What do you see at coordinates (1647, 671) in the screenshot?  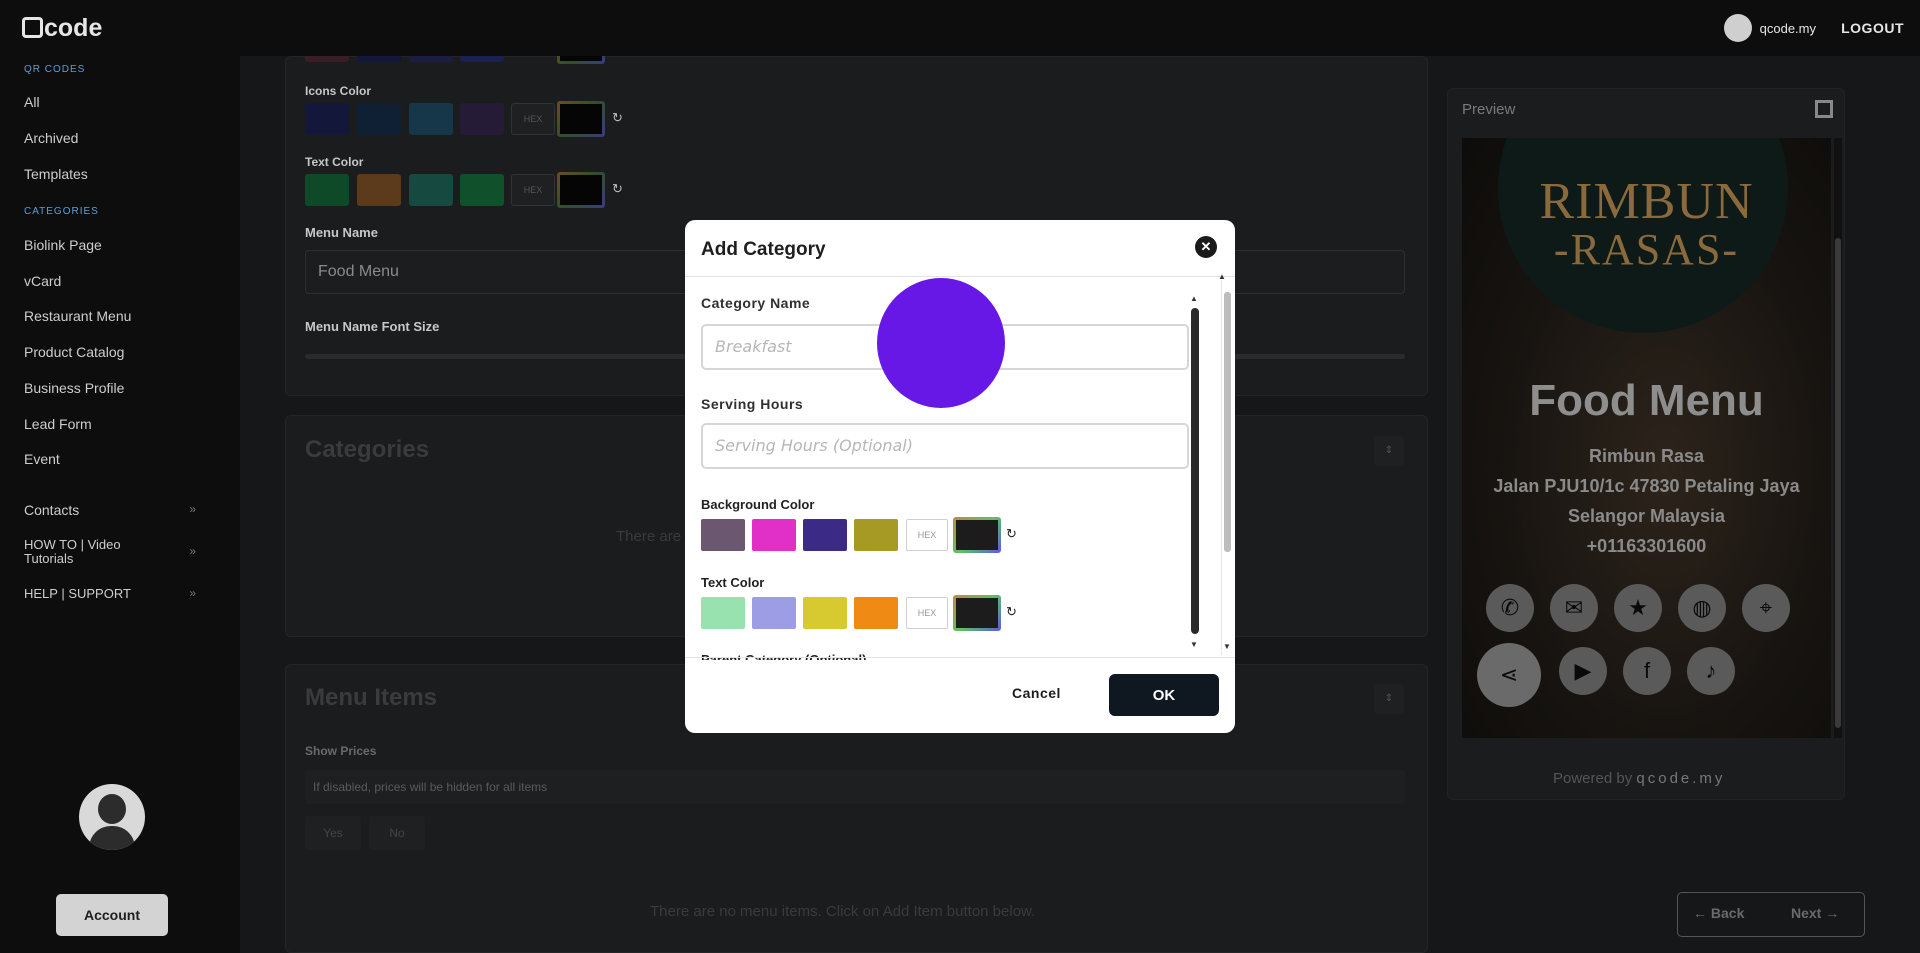 I see `facebook-icon: f` at bounding box center [1647, 671].